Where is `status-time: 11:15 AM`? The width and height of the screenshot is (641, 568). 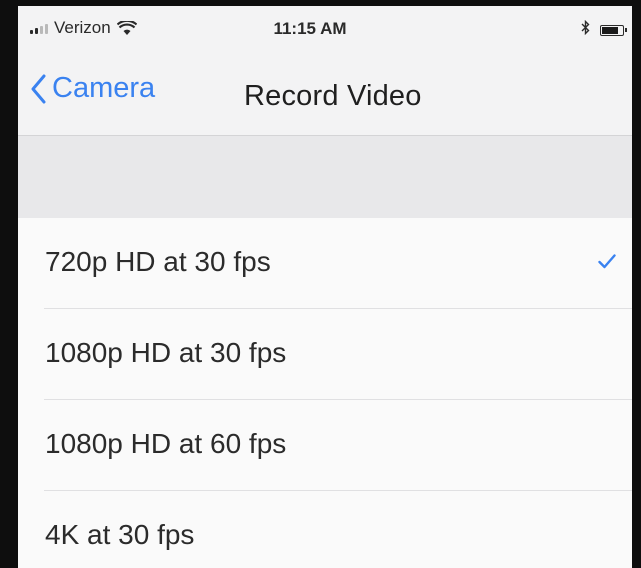
status-time: 11:15 AM is located at coordinates (310, 28).